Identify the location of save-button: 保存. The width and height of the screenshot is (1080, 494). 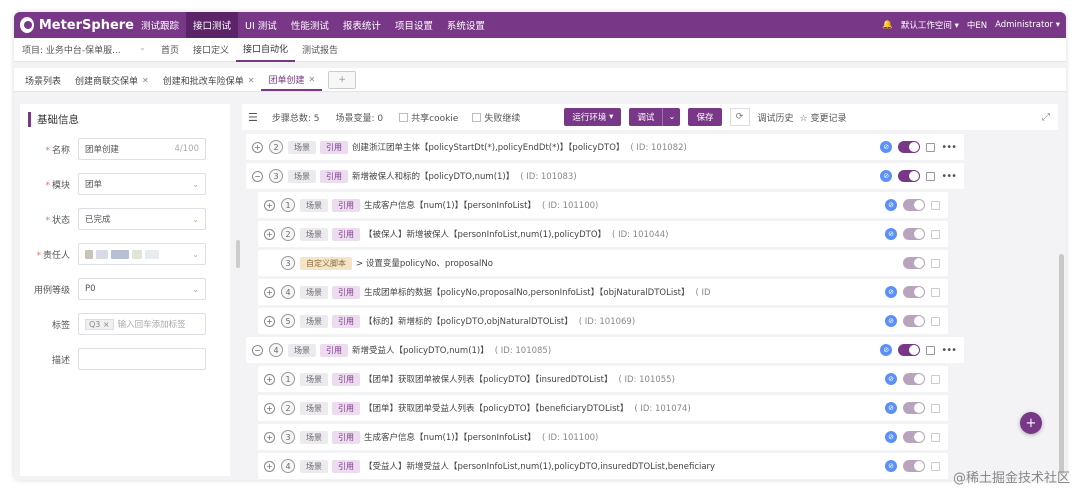
(705, 117).